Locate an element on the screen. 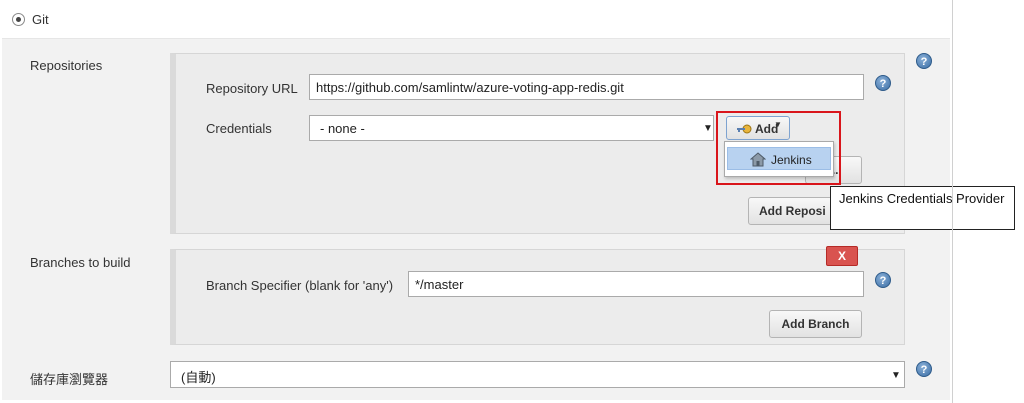 The height and width of the screenshot is (403, 1024). branches-to-build-label: Branches to build is located at coordinates (80, 262).